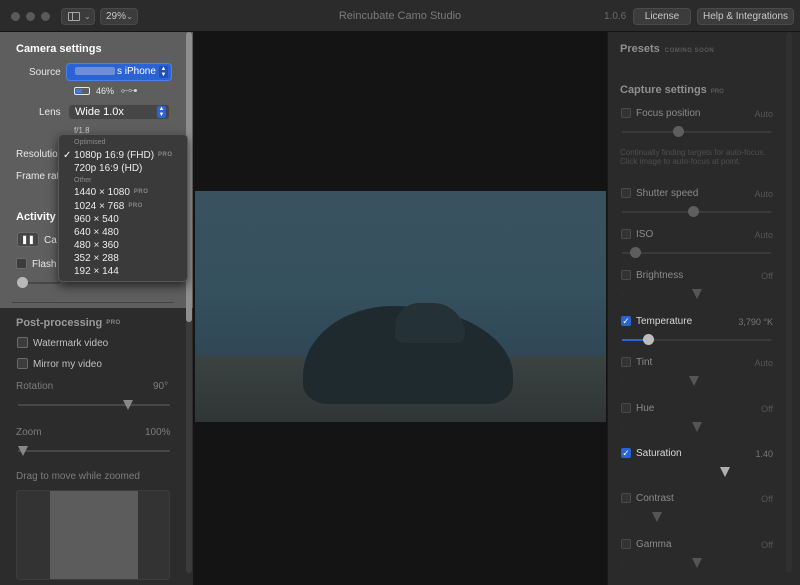 The height and width of the screenshot is (585, 800). What do you see at coordinates (672, 90) in the screenshot?
I see `capture-settings-header: Capture settings PRO` at bounding box center [672, 90].